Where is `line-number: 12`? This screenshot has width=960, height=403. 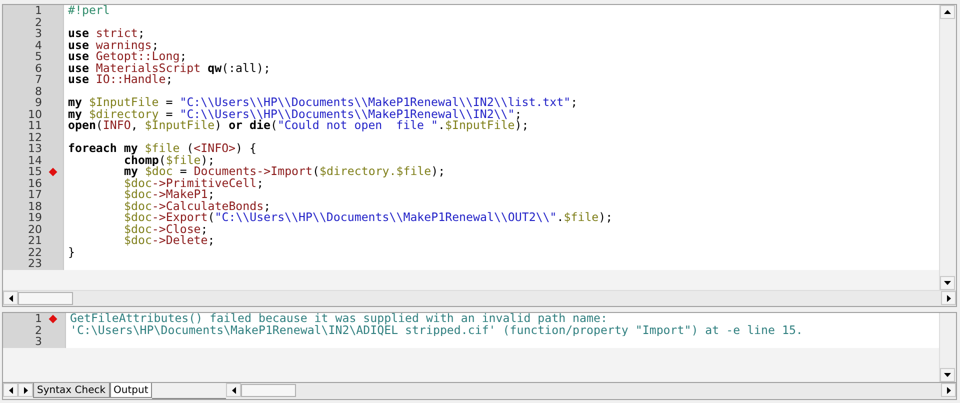 line-number: 12 is located at coordinates (34, 137).